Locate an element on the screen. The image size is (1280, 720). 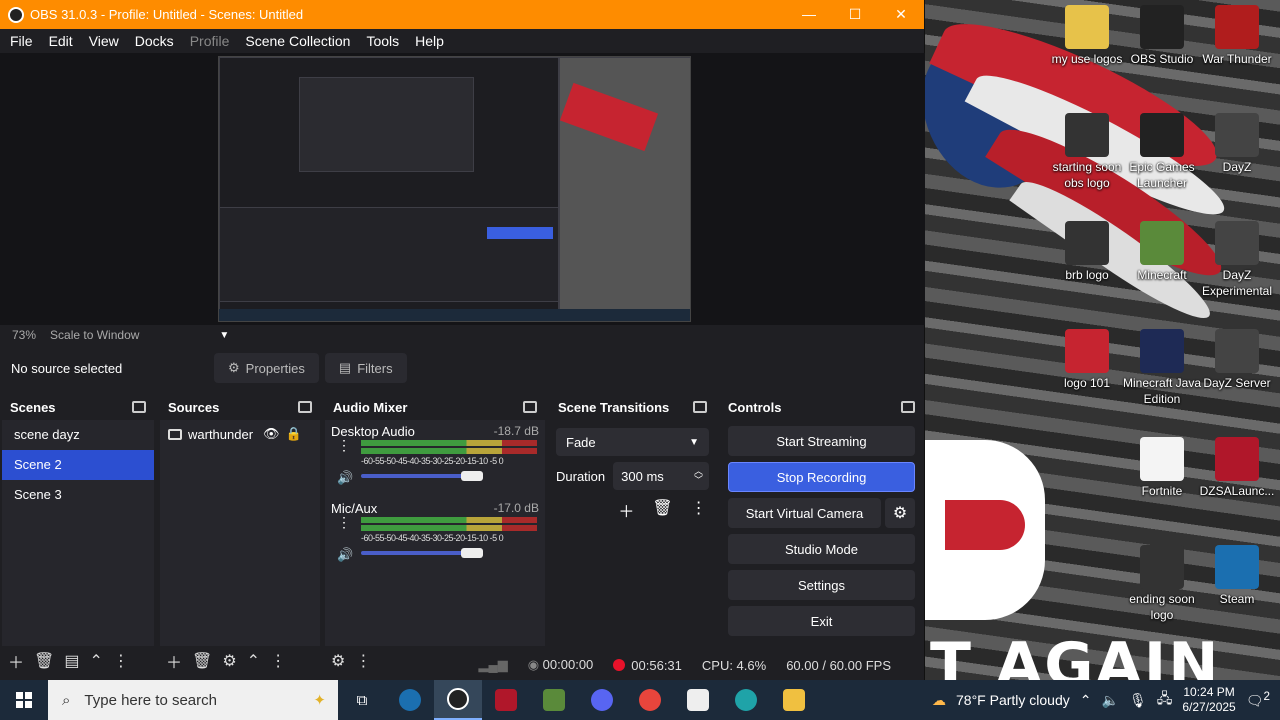
gear-icon: ⚙ is located at coordinates (900, 513).